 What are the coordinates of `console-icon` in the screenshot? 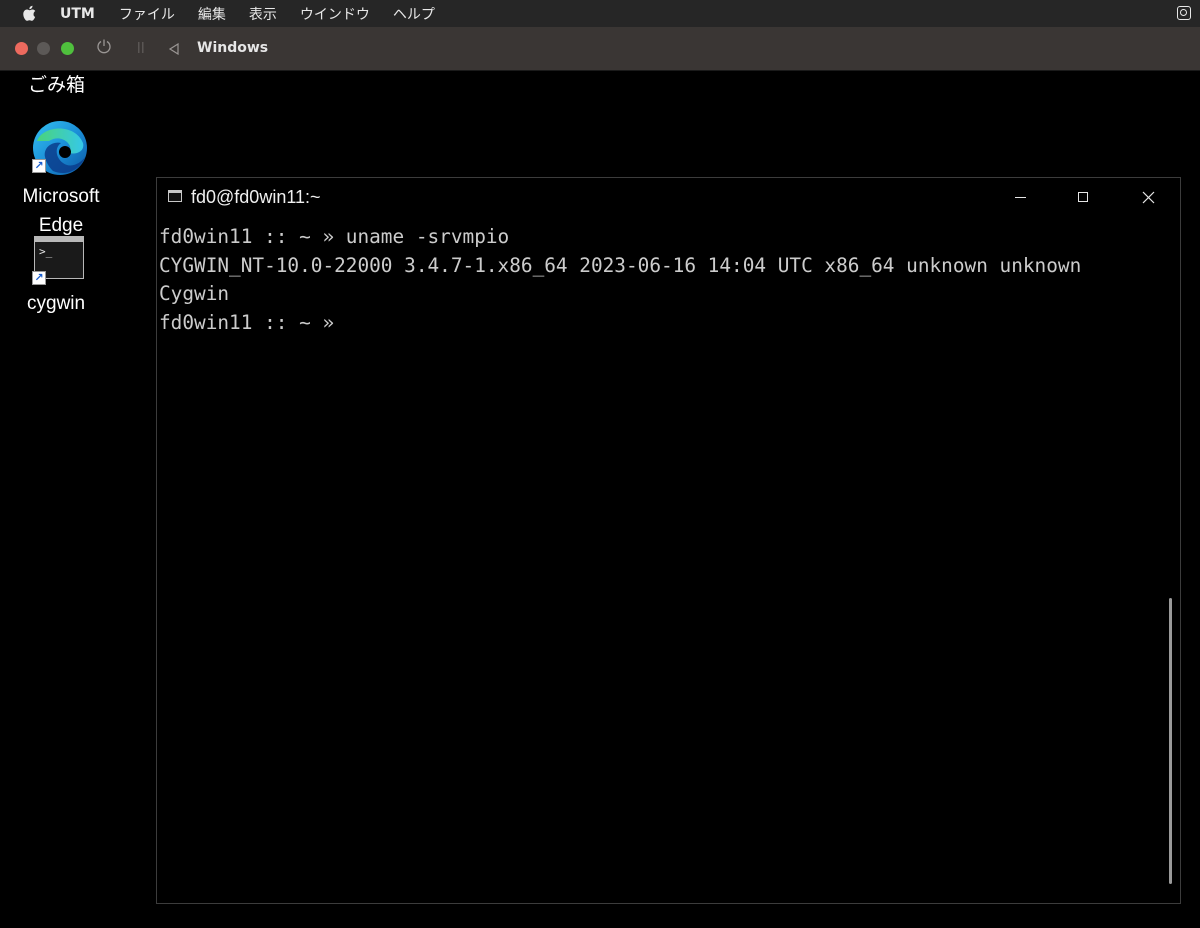 It's located at (175, 196).